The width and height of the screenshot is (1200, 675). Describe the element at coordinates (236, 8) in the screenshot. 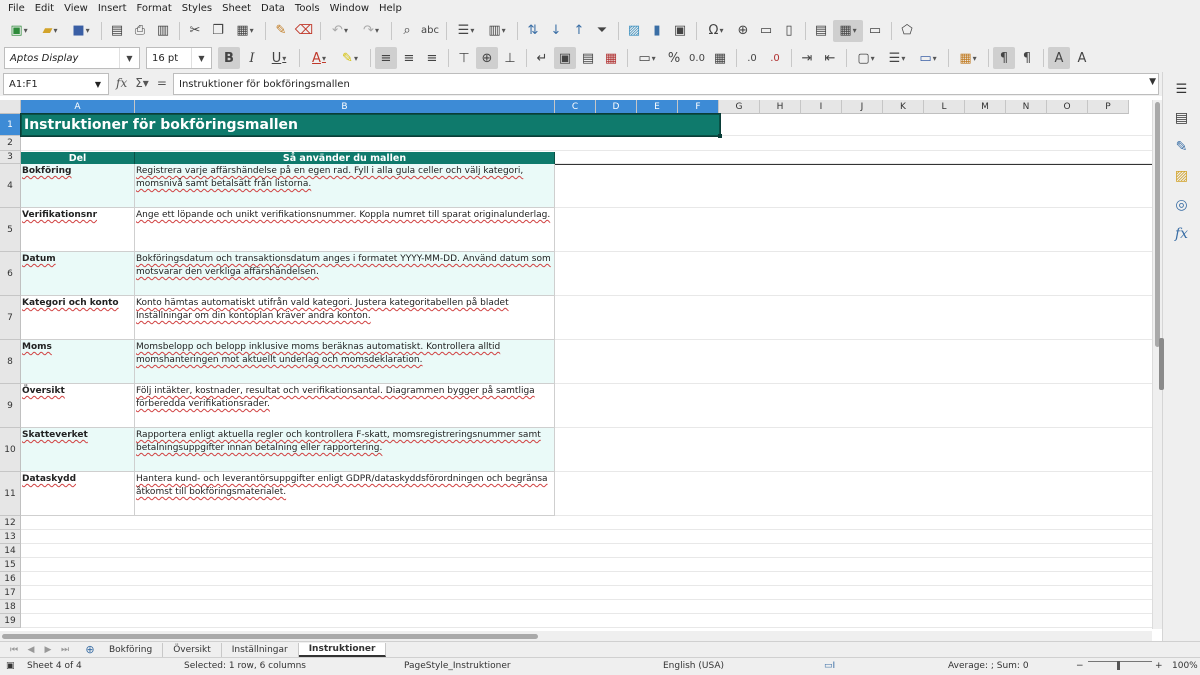

I see `menu-item: Sheet` at that location.